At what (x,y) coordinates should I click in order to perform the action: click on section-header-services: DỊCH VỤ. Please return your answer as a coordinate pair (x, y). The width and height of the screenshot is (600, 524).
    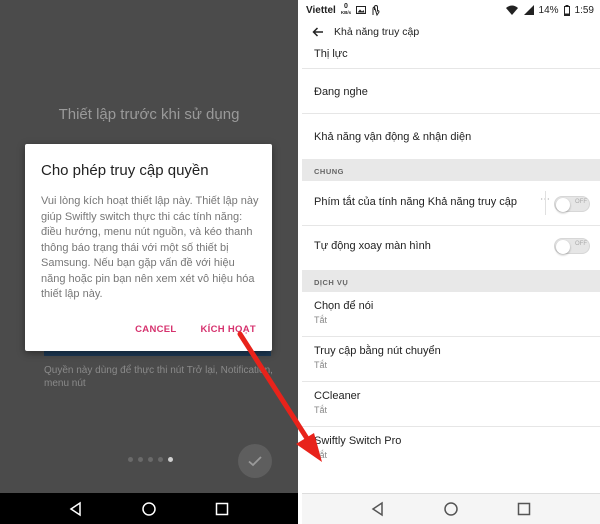
    Looking at the image, I should click on (451, 281).